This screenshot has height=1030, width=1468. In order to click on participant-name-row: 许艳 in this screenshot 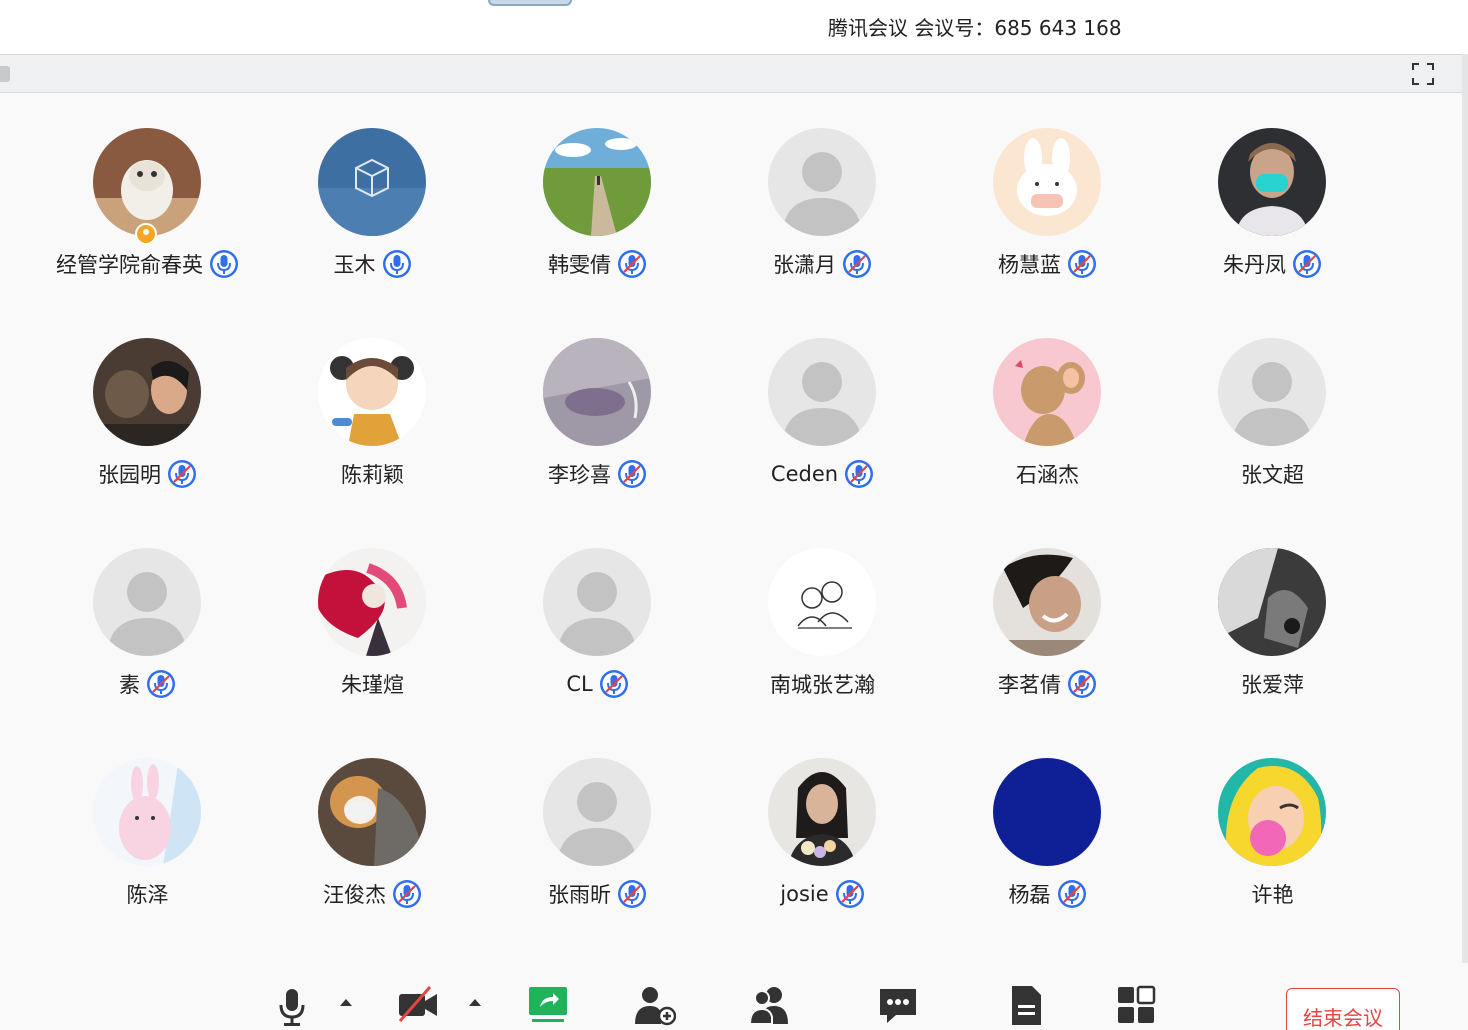, I will do `click(1272, 894)`.